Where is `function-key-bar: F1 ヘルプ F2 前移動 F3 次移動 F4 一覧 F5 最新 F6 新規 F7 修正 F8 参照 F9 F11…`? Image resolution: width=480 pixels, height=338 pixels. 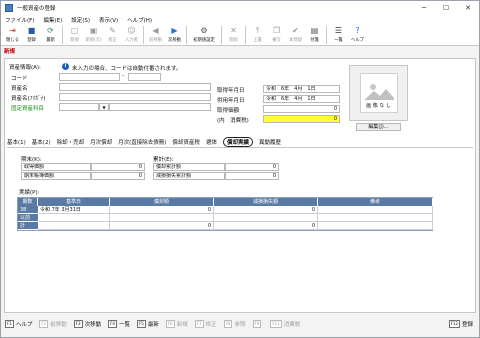
function-key-bar: F1 ヘルプ F2 前移動 F3 次移動 F4 一覧 F5 最新 F6 新規 F7 修正 F8 参照 F9 F11… is located at coordinates (240, 324).